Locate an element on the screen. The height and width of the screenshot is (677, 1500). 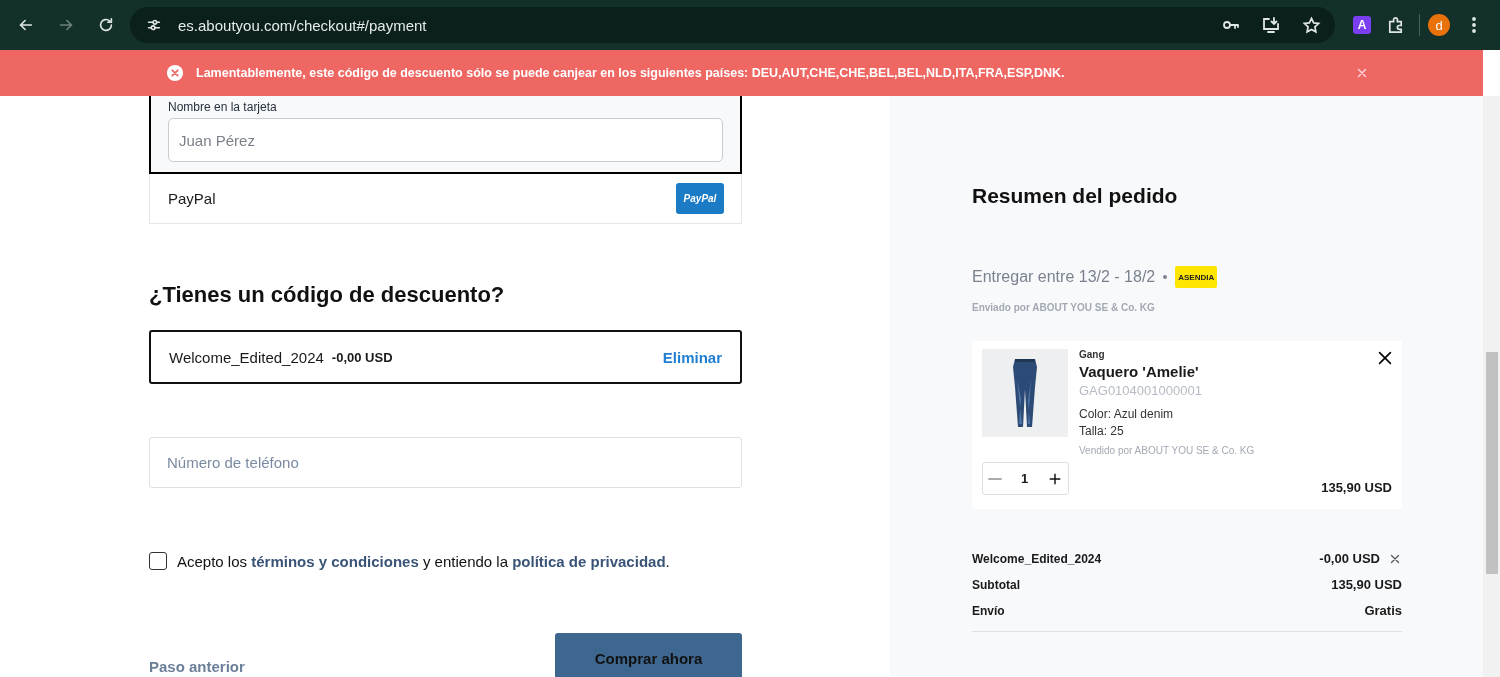
paypal-option: PayPal PayPal is located at coordinates (445, 199).